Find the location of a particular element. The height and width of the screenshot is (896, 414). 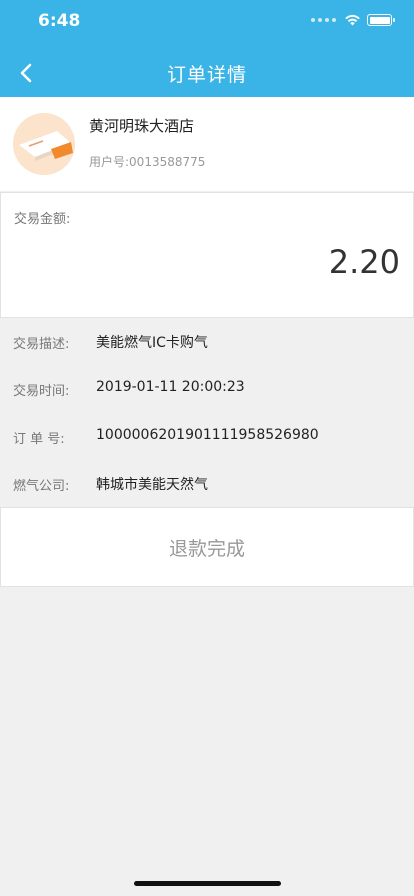

wifi-icon is located at coordinates (352, 20).